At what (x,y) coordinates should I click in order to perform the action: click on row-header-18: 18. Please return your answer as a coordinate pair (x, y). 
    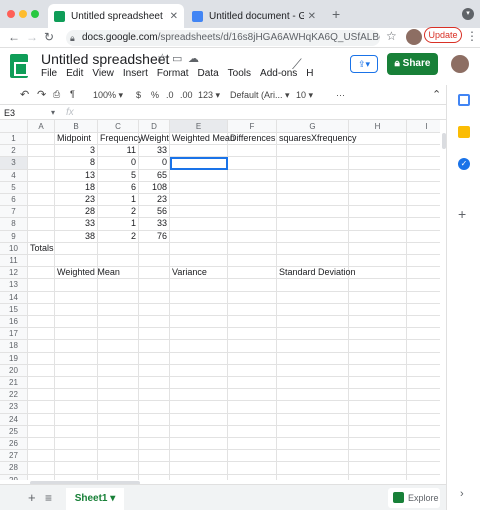
    Looking at the image, I should click on (14, 346).